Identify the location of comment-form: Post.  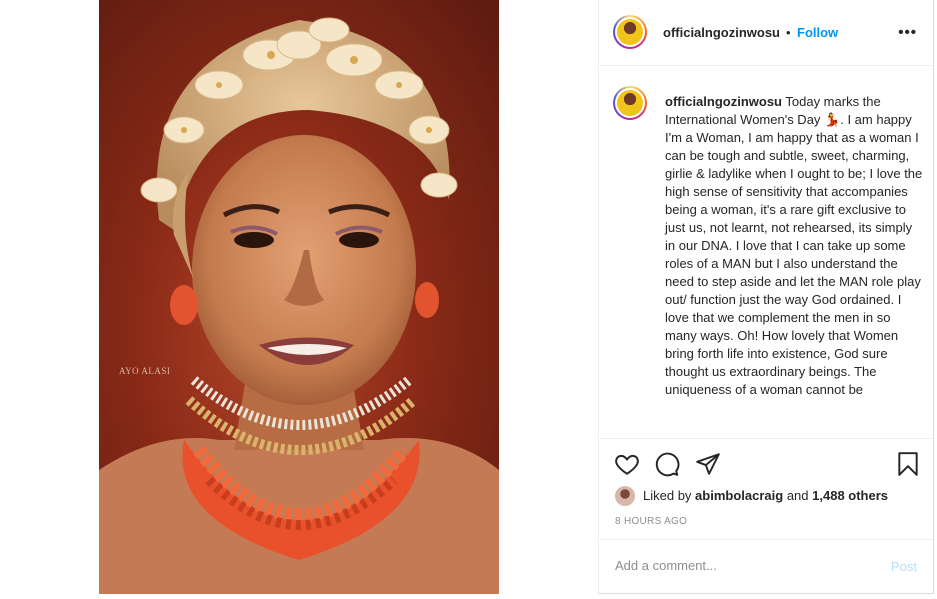
(766, 566).